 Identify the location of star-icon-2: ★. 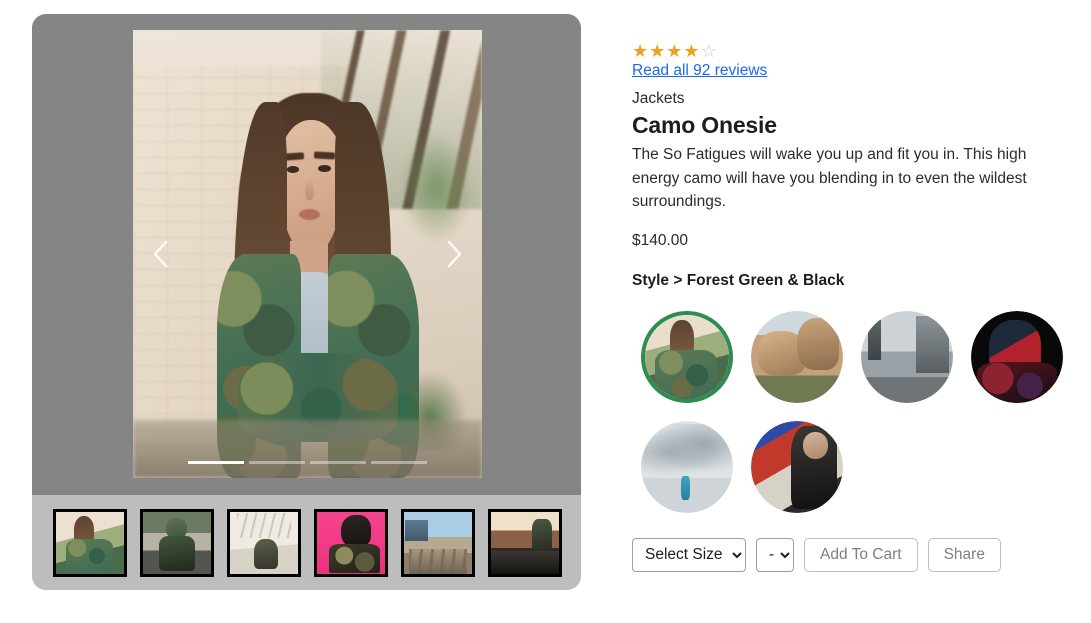
(657, 51).